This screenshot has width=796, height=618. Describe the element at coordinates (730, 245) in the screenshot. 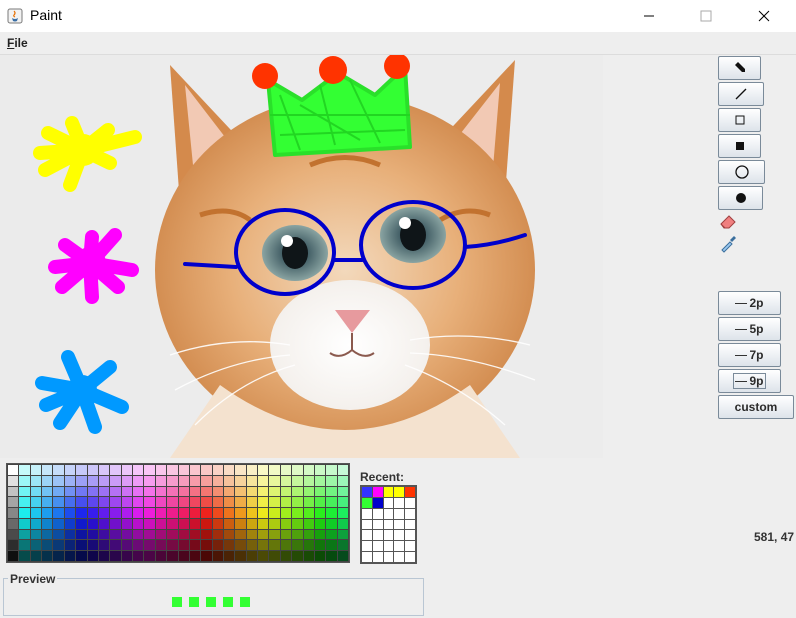

I see `eyedropper-tool-button` at that location.